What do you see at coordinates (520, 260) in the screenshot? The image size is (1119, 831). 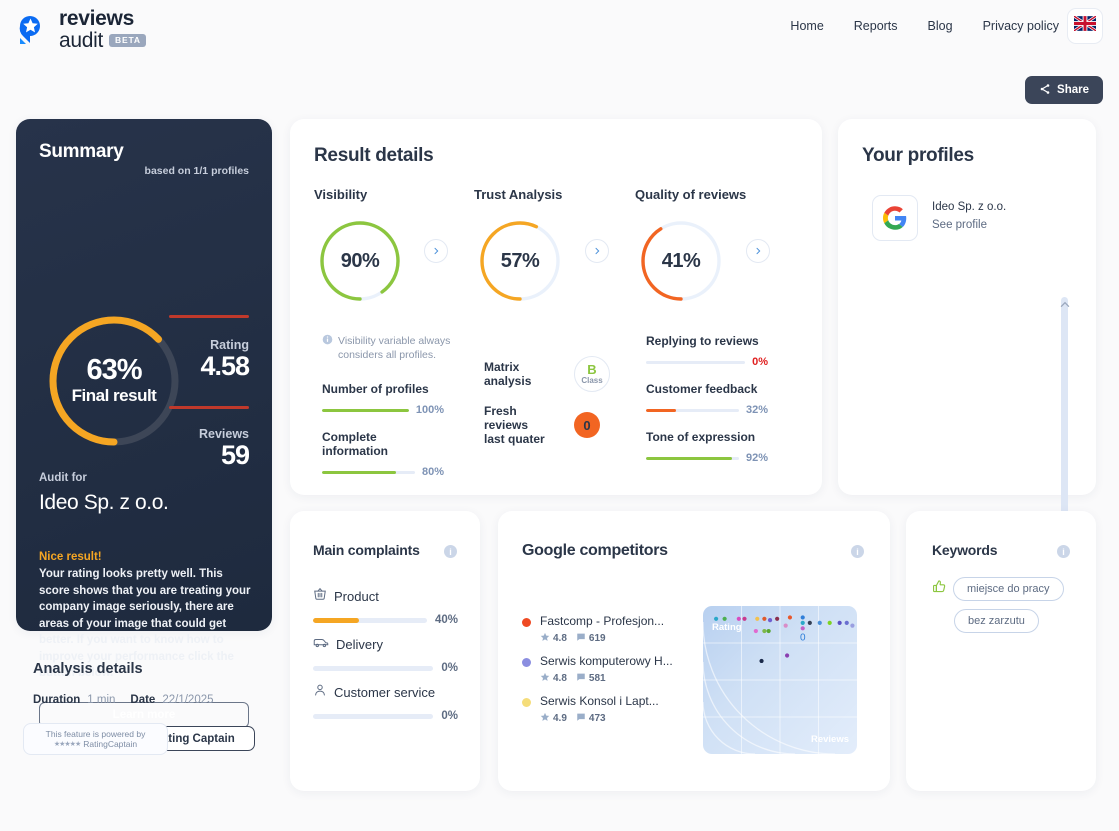 I see `gauge-trust-value: 57%` at bounding box center [520, 260].